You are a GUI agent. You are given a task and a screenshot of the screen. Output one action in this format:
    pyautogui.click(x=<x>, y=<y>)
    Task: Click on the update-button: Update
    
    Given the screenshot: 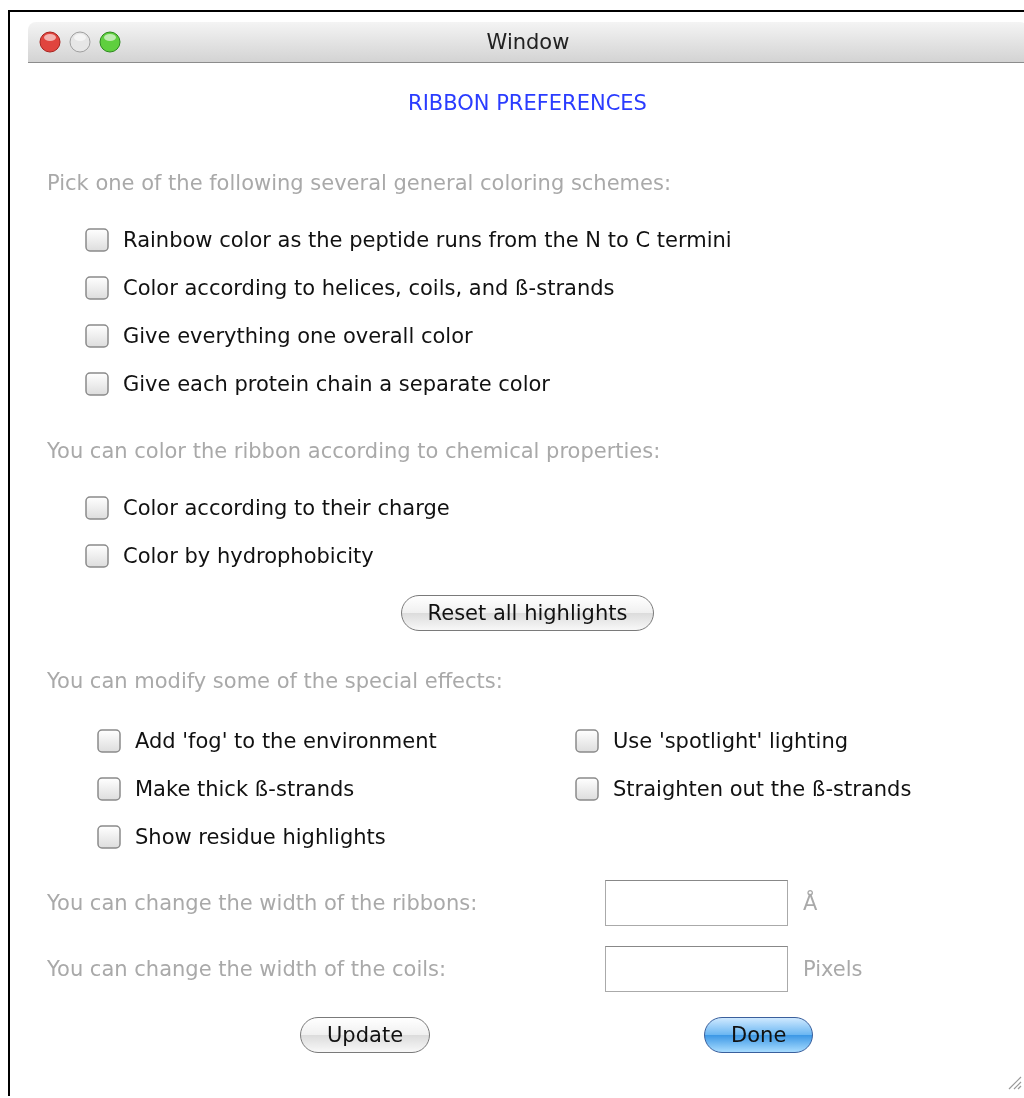 What is the action you would take?
    pyautogui.click(x=365, y=1035)
    